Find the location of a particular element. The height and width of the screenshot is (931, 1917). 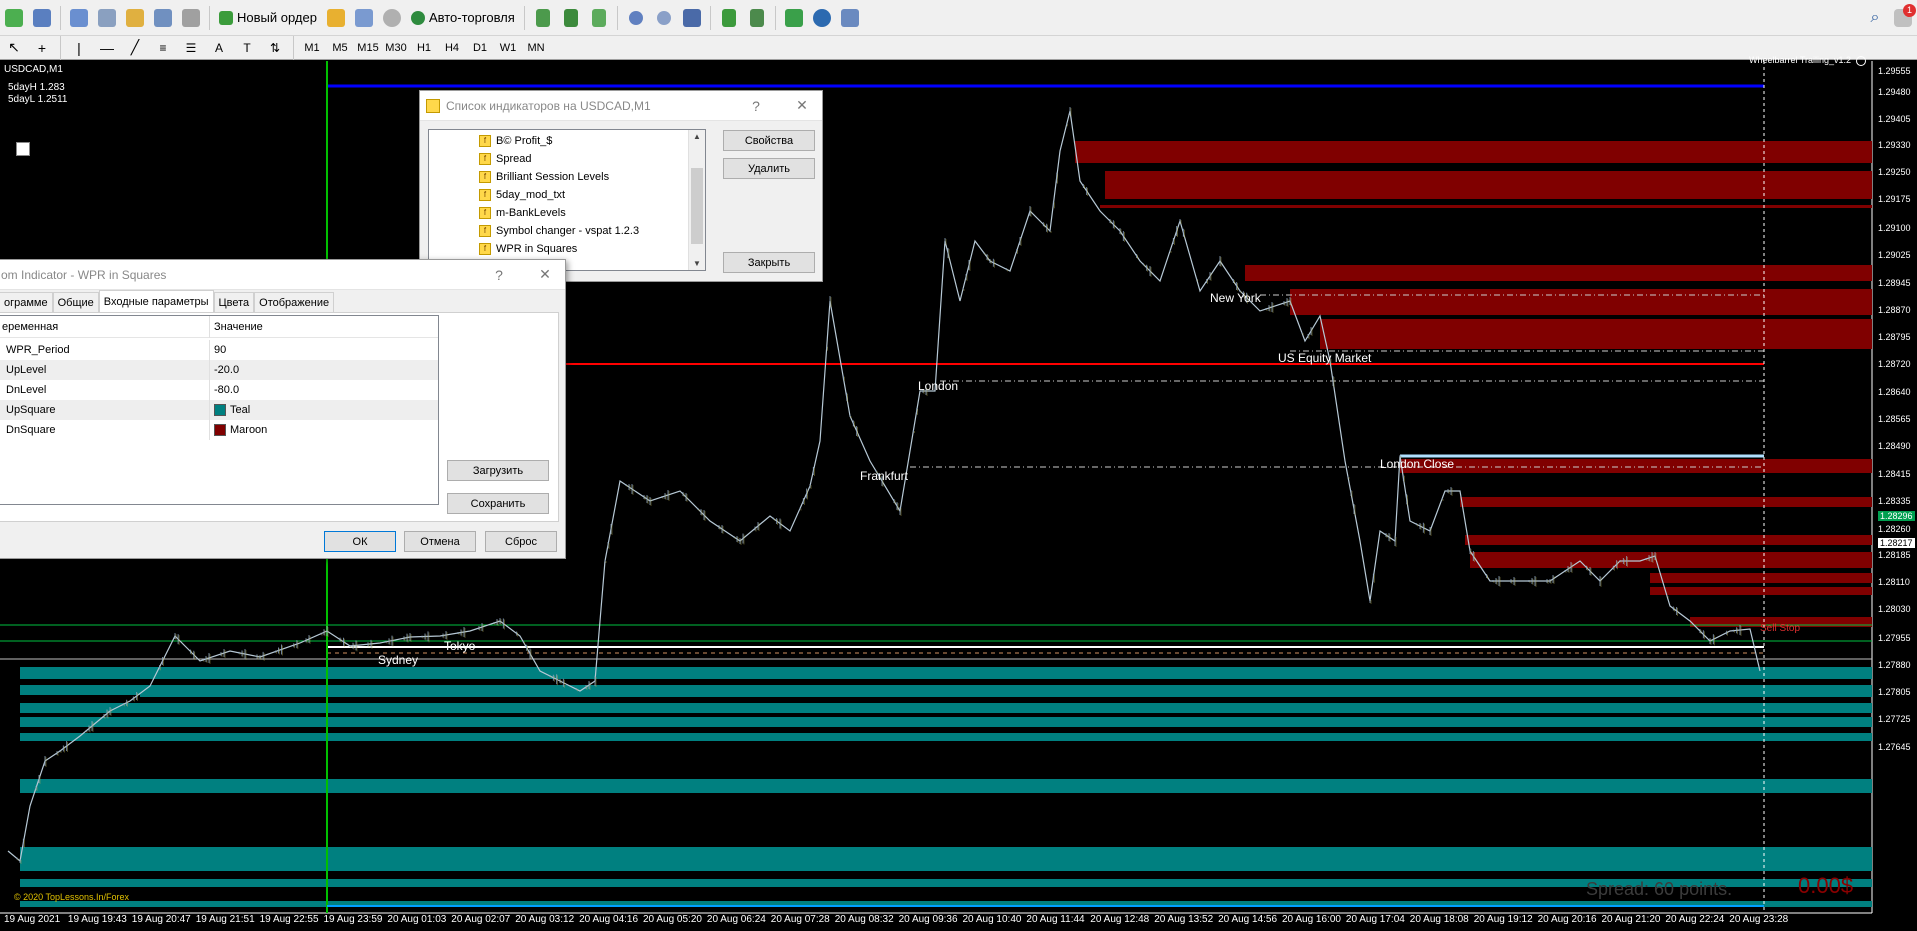

tab-about: ограмме is located at coordinates (26, 302).